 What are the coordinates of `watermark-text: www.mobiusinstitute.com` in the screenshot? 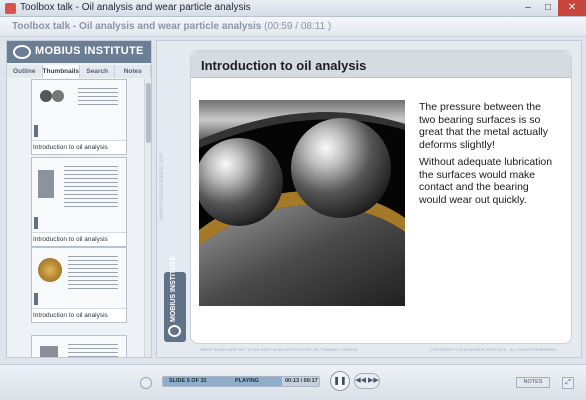 It's located at (162, 186).